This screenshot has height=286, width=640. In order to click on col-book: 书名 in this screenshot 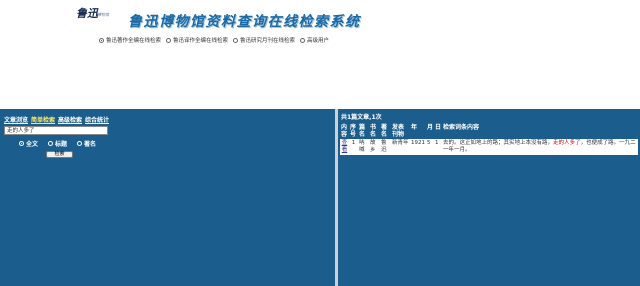, I will do `click(373, 131)`.